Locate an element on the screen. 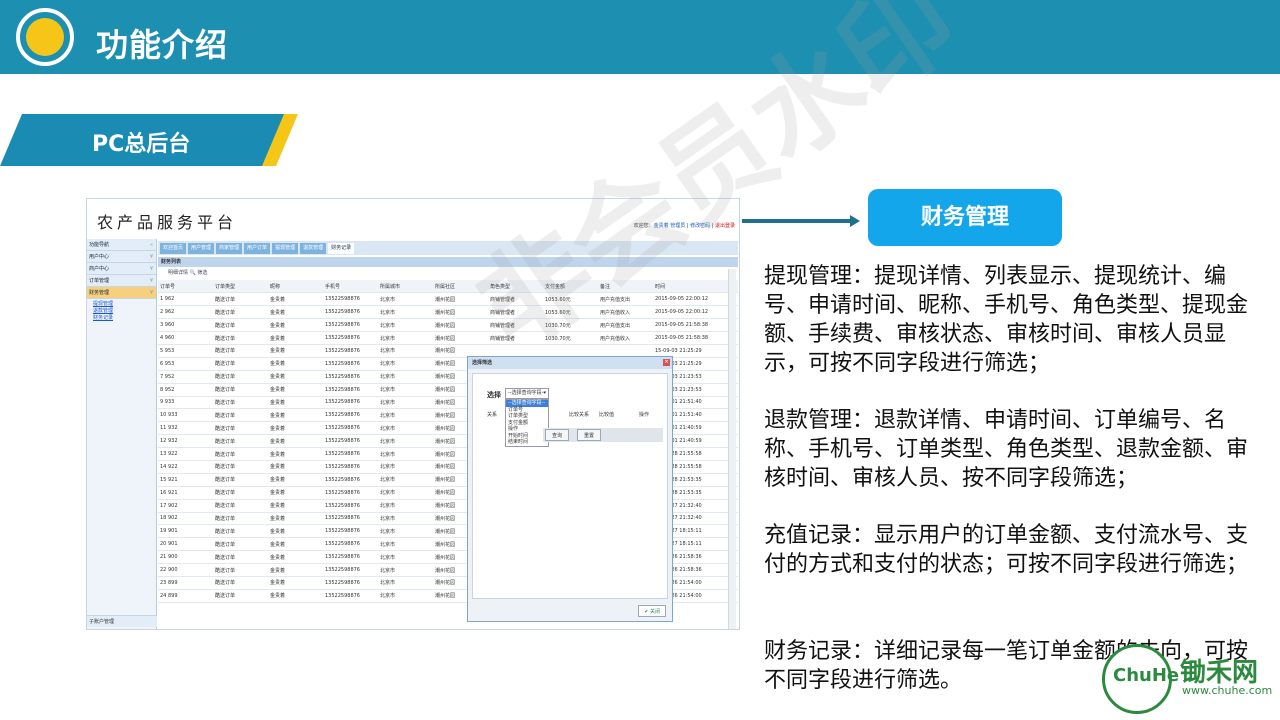 The height and width of the screenshot is (720, 1280). tab-withdraw: 提现管理 is located at coordinates (285, 248).